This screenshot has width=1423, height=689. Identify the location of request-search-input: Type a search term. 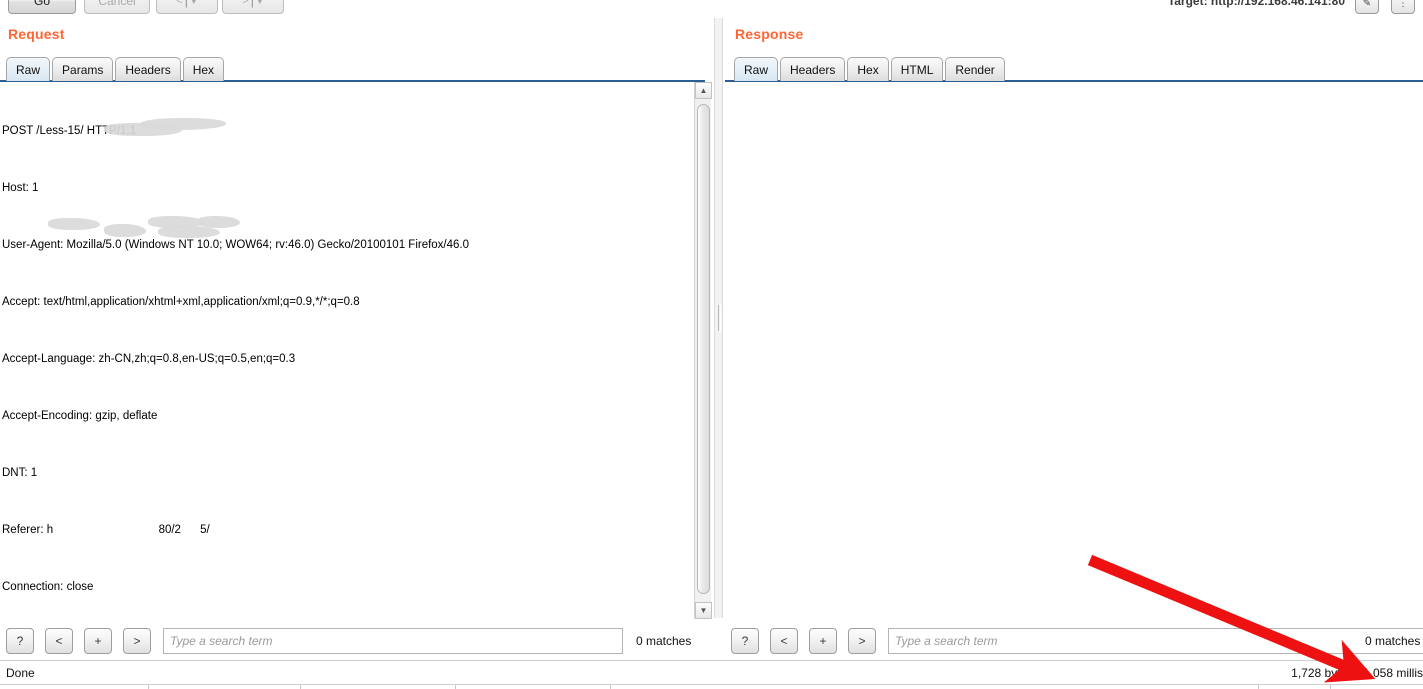
(393, 641).